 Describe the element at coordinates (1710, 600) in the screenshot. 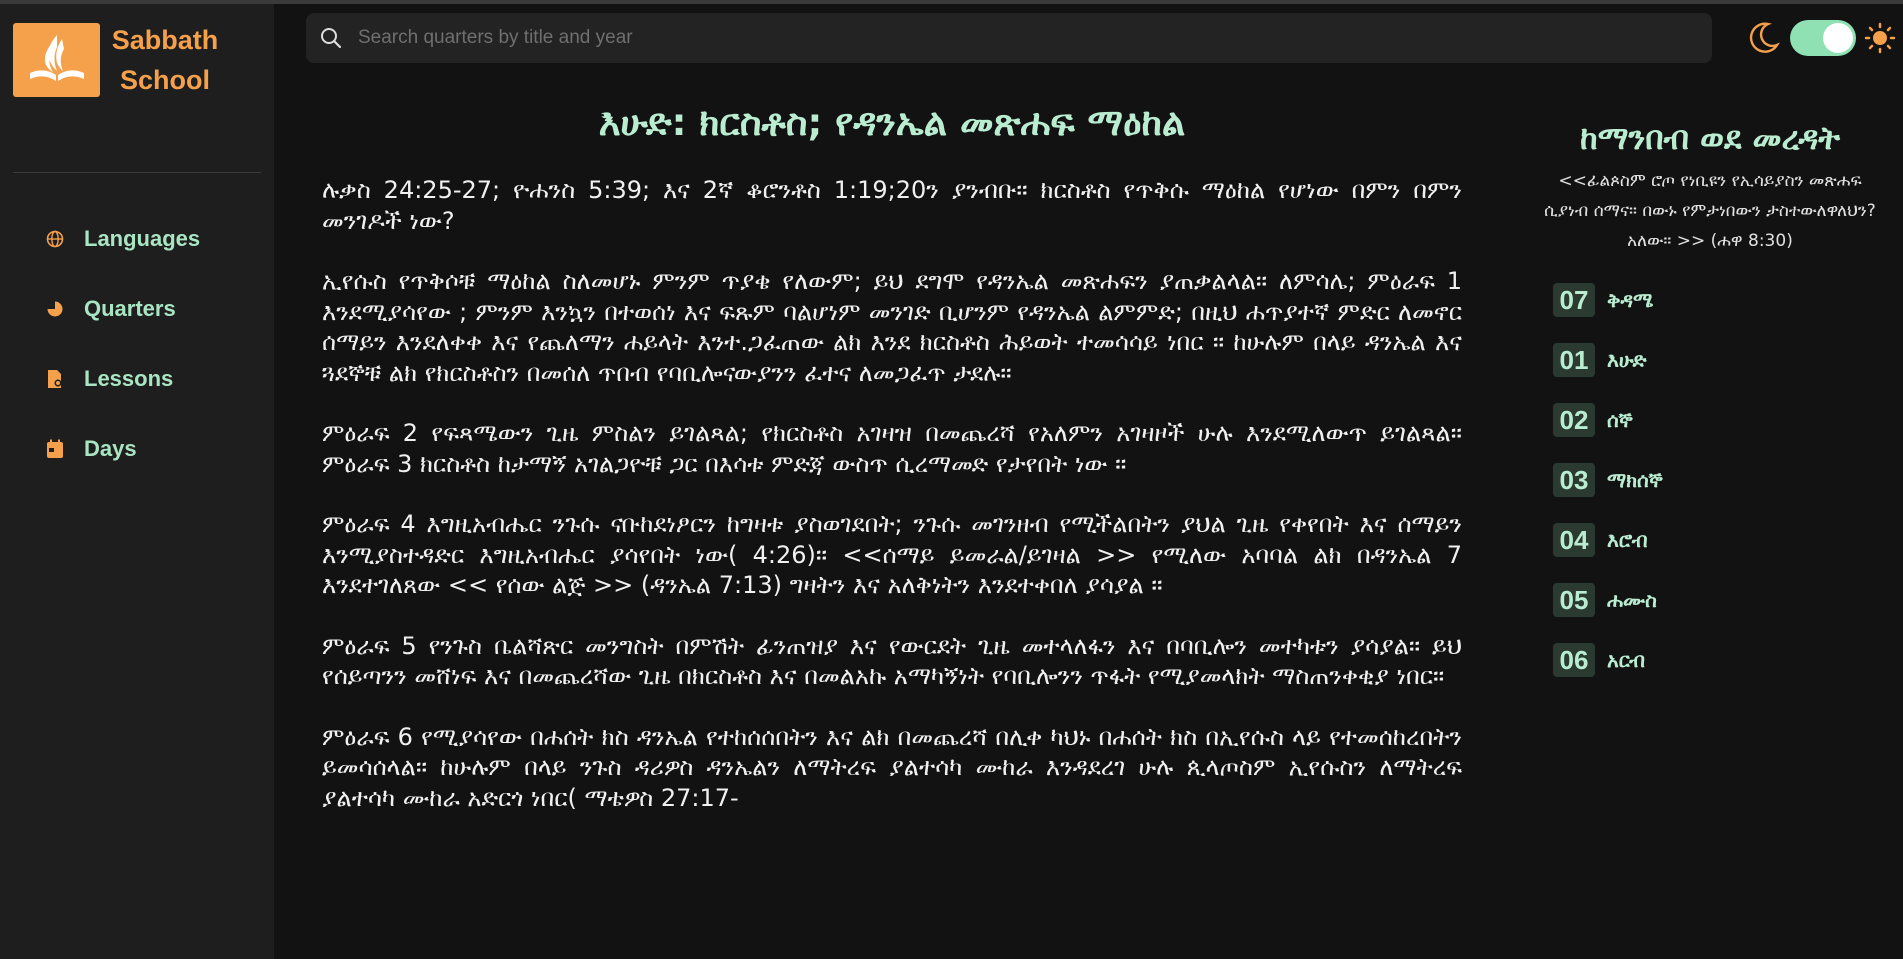

I see `day-item: 05 ሐሙስ` at that location.